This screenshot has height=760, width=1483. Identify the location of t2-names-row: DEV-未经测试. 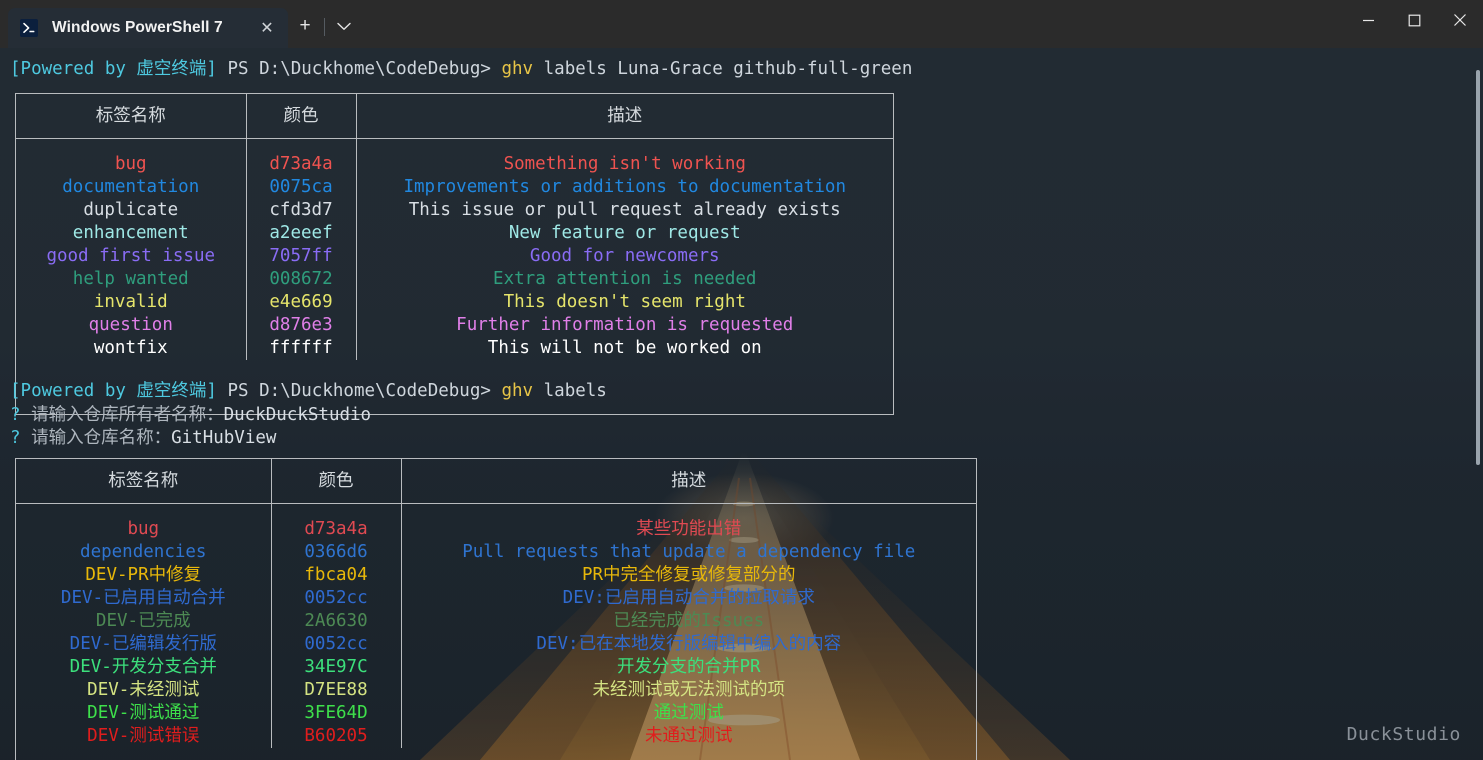
(143, 690).